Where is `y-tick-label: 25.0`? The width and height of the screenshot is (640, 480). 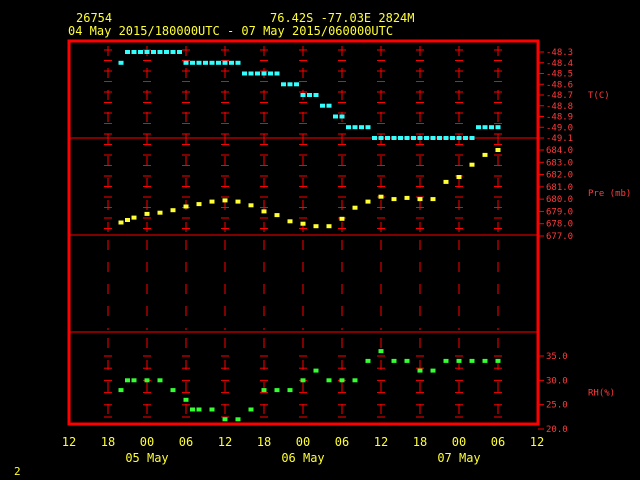
y-tick-label: 25.0 is located at coordinates (557, 406).